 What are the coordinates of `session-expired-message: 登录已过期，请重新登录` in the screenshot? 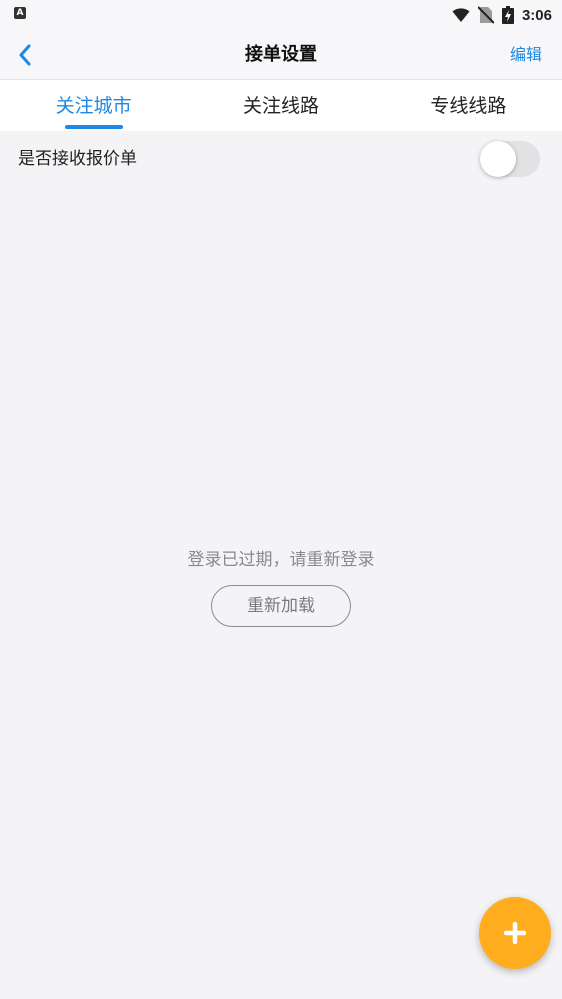 It's located at (281, 560).